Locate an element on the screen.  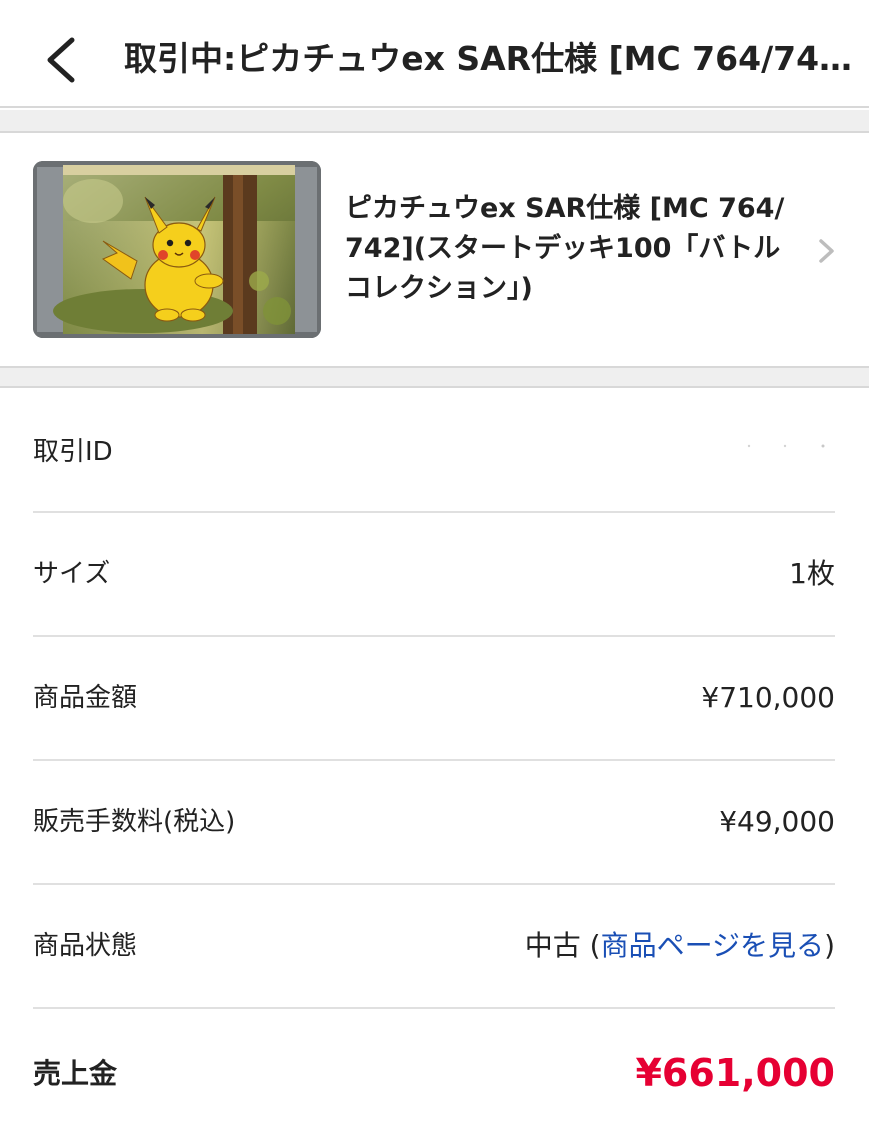
redacted-id-mark is located at coordinates (784, 441).